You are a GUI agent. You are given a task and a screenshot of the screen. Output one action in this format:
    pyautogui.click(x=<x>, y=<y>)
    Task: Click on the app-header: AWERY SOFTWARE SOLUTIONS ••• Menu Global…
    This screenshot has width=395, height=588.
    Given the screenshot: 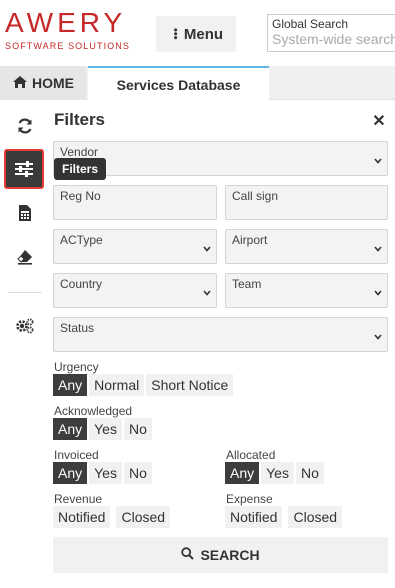 What is the action you would take?
    pyautogui.click(x=197, y=33)
    